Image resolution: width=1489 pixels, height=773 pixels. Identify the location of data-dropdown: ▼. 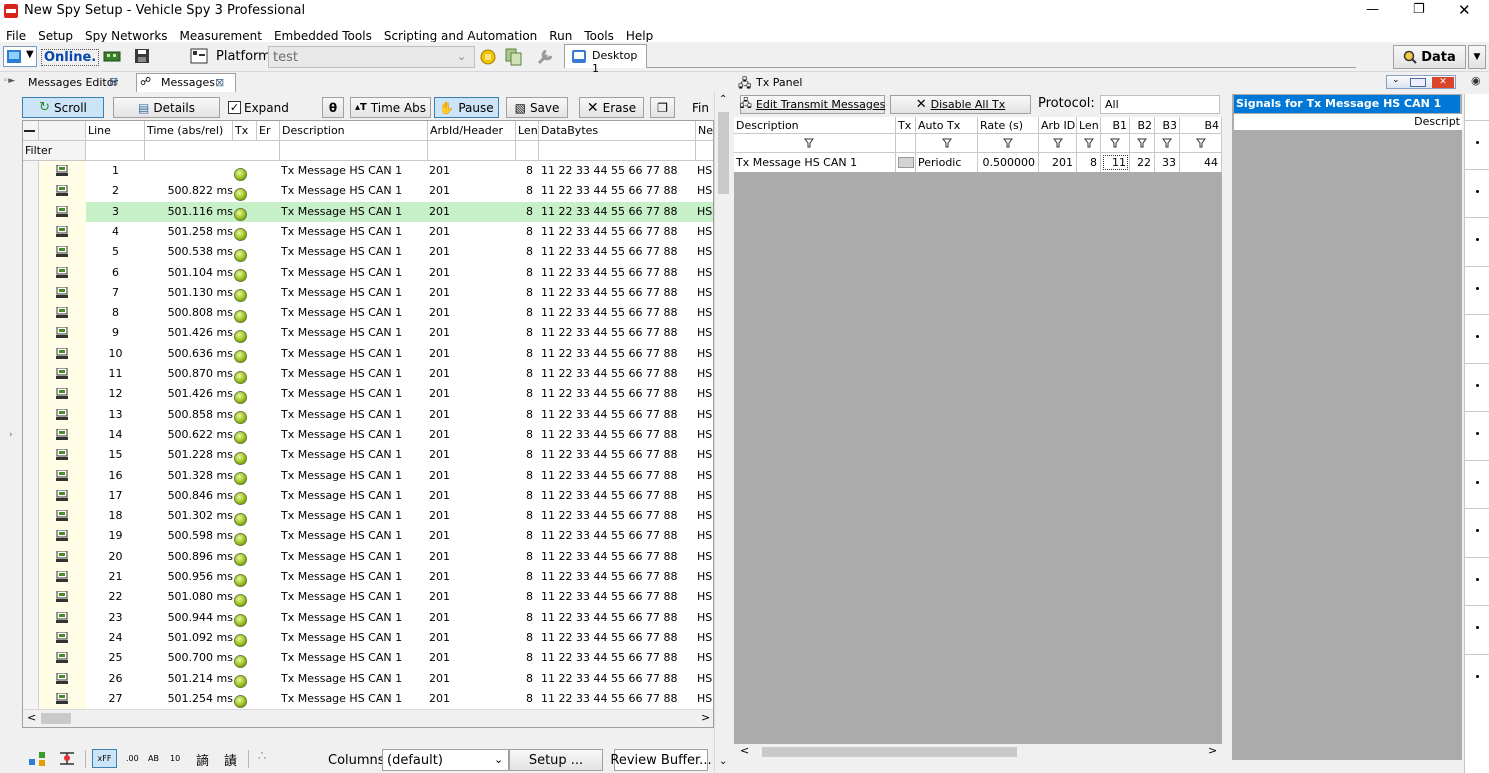
(1477, 57).